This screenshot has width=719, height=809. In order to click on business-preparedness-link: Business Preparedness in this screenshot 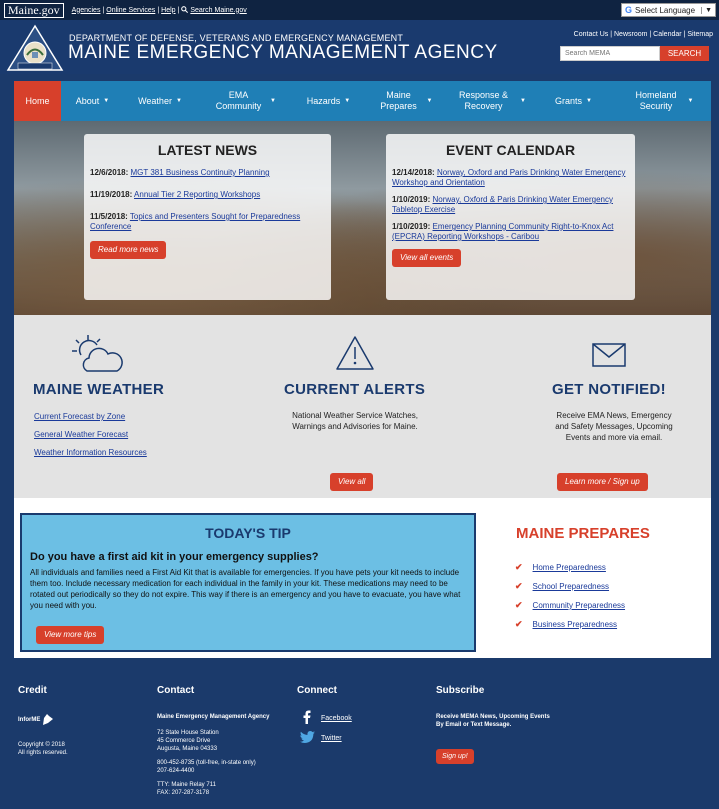, I will do `click(575, 624)`.